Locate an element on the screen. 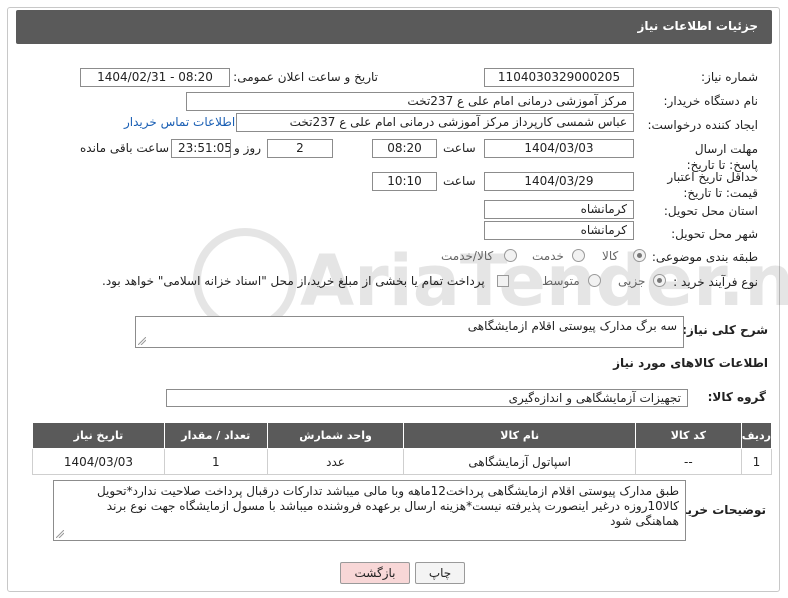 The image size is (788, 598). subject-option-goods: کالا is located at coordinates (610, 256).